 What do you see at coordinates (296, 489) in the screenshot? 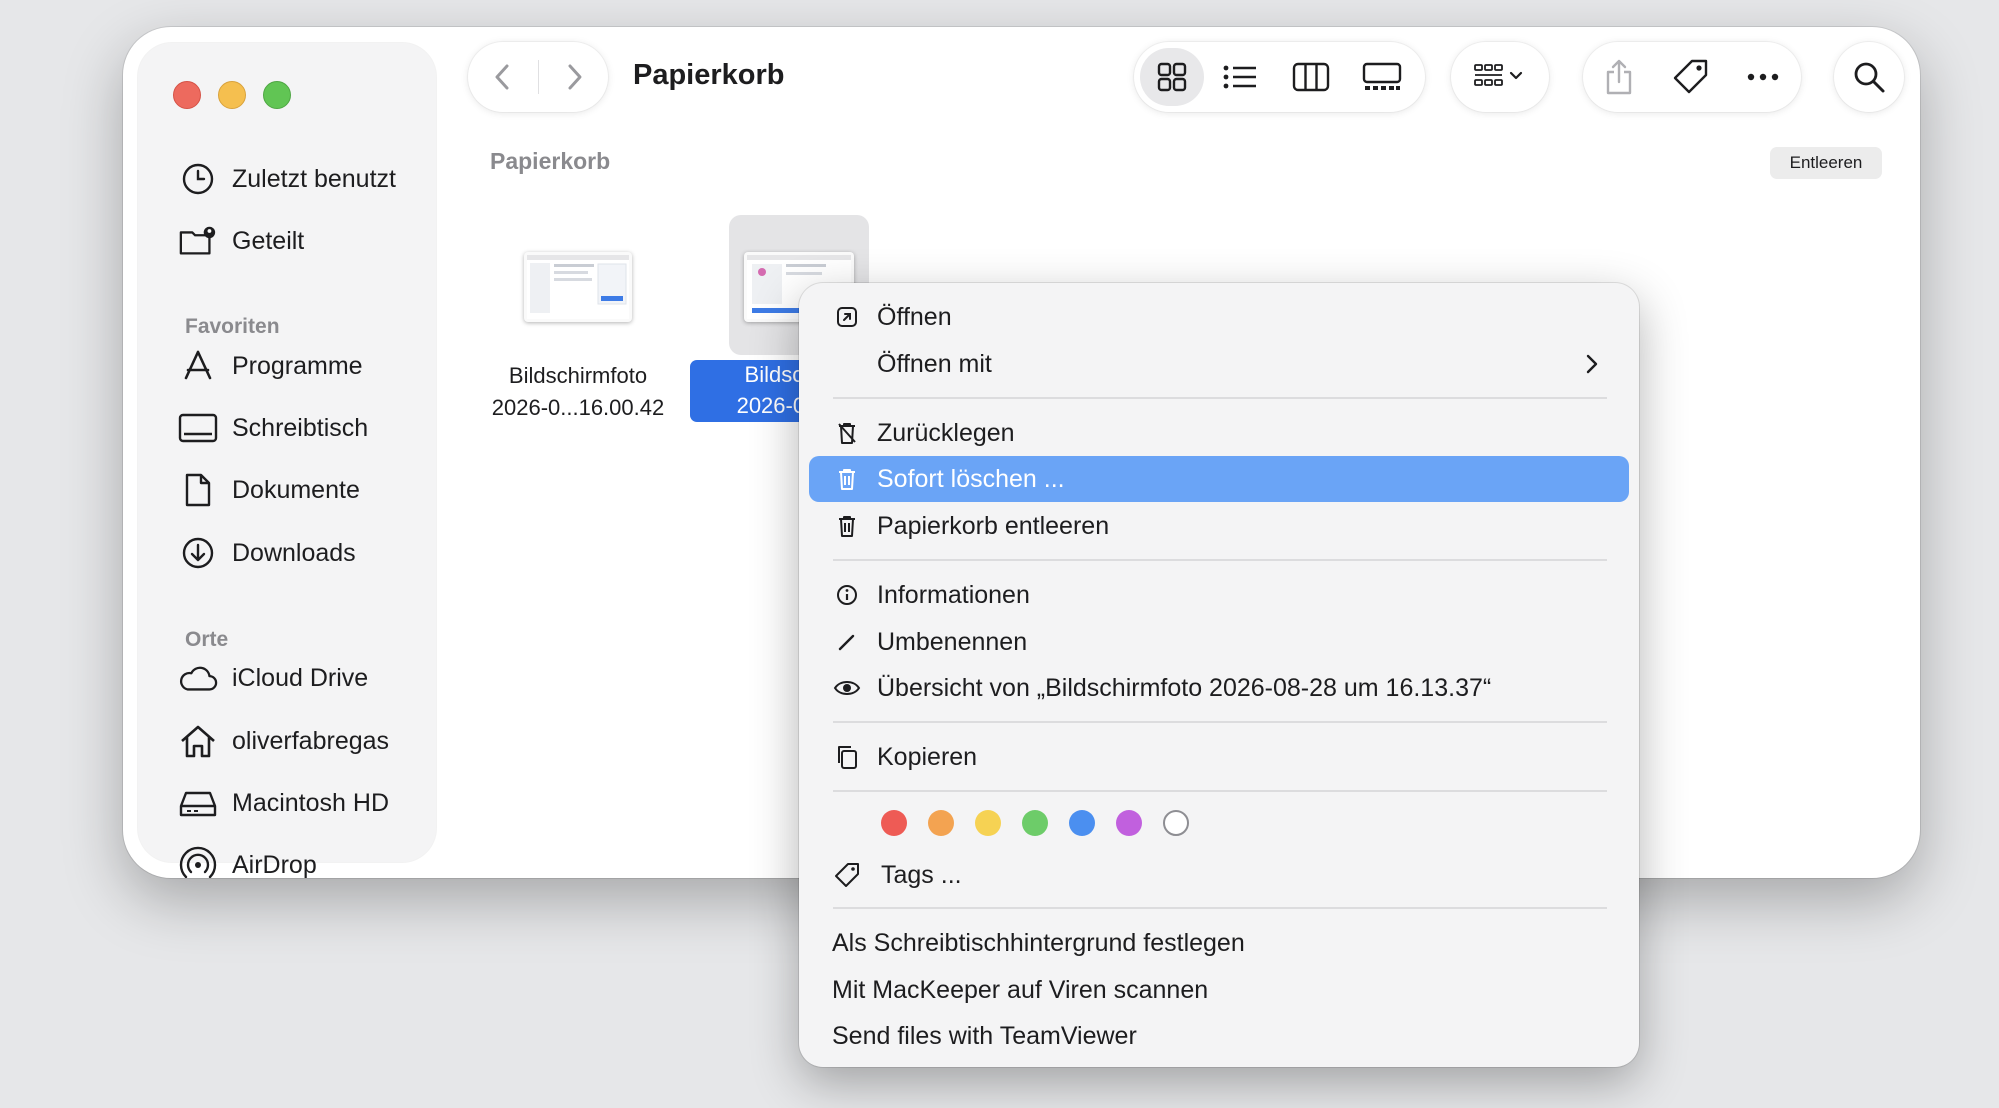
I see `sidebar-item-label: Dokumente` at bounding box center [296, 489].